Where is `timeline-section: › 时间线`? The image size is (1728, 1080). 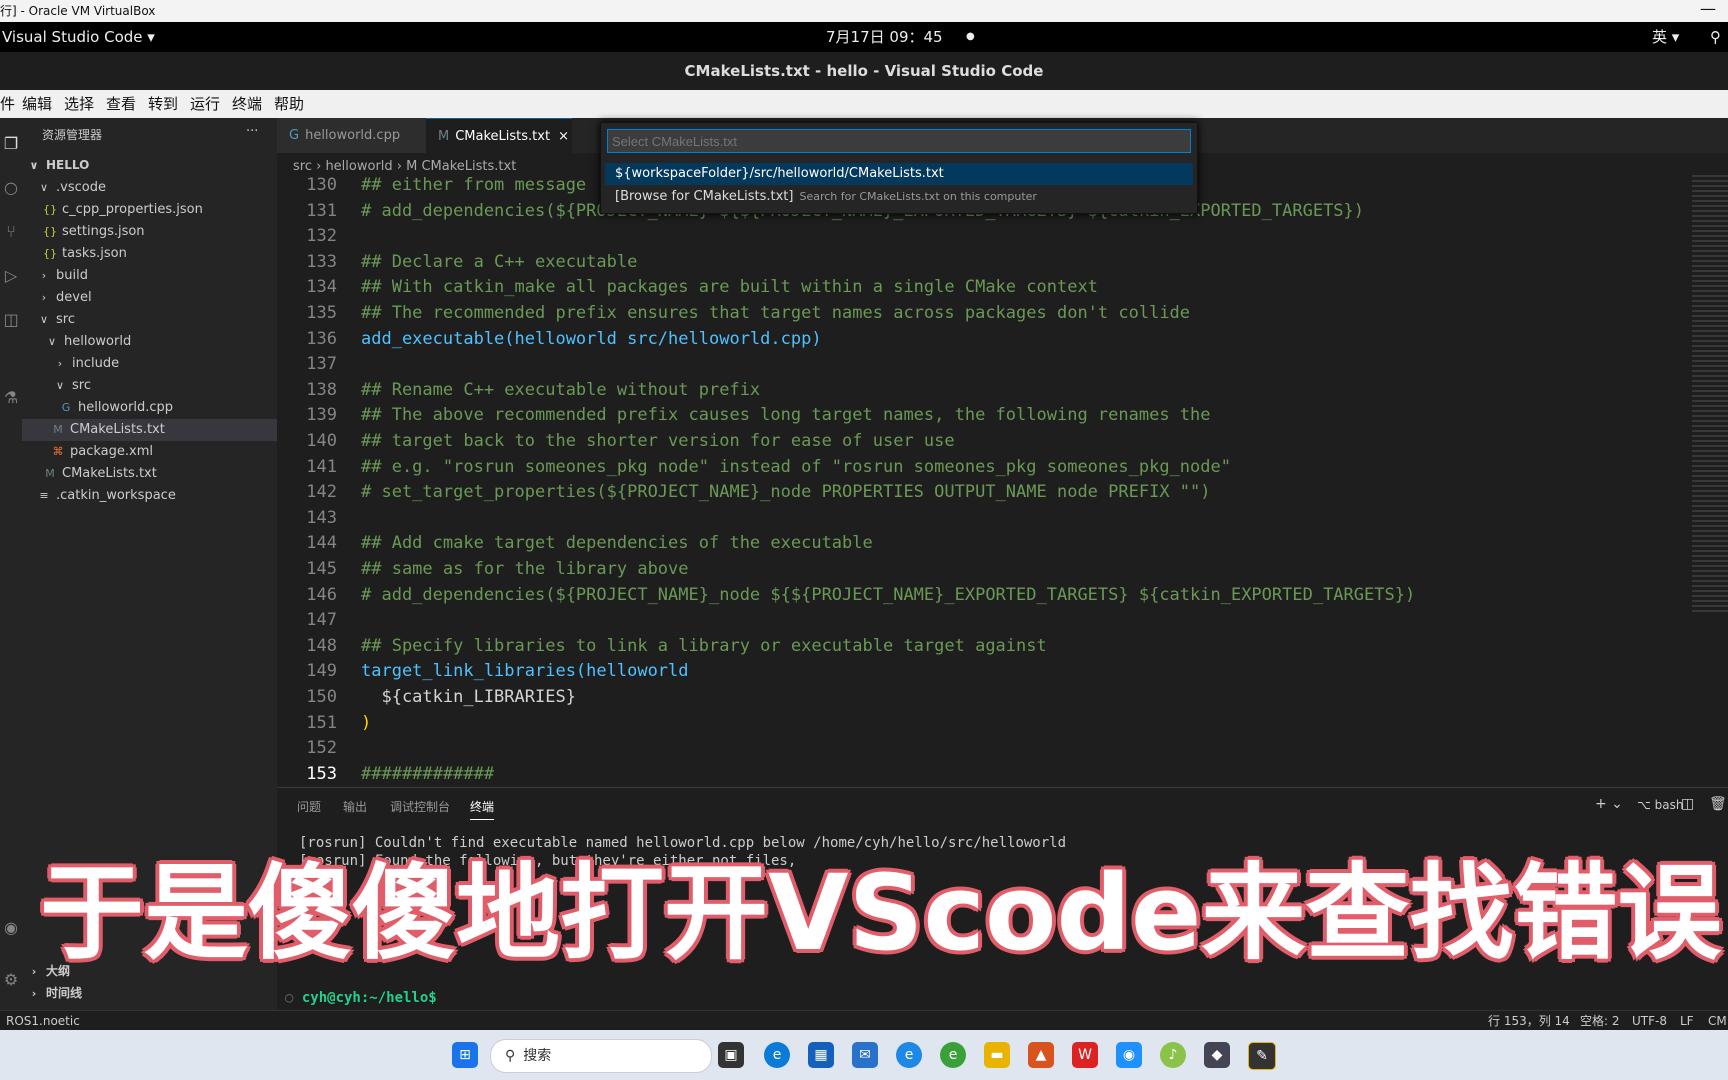 timeline-section: › 时间线 is located at coordinates (54, 993).